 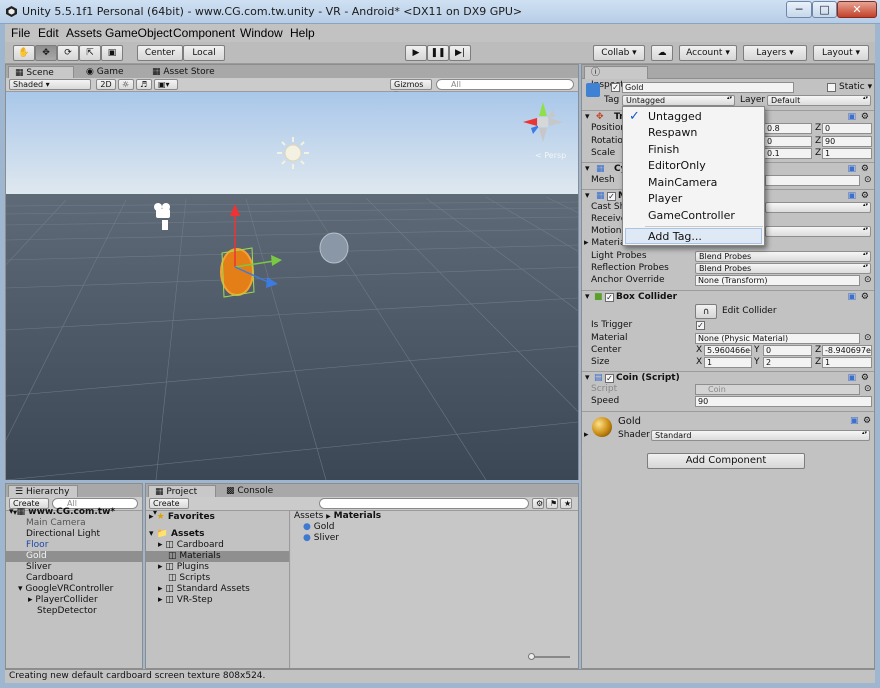 What do you see at coordinates (318, 527) in the screenshot?
I see `file-gold-material: ● Gold` at bounding box center [318, 527].